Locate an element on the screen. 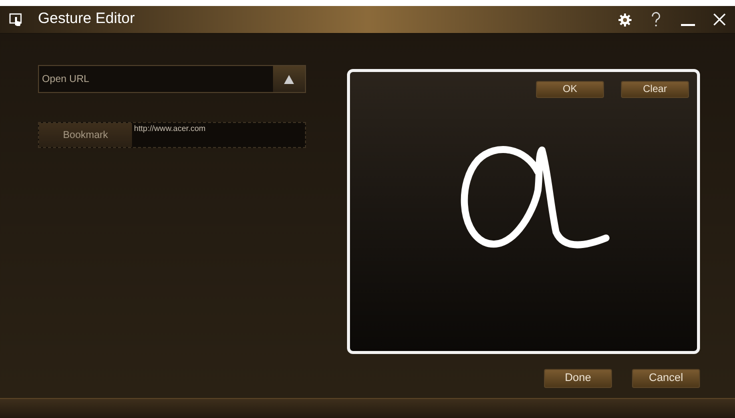 This screenshot has width=735, height=418. close-icon is located at coordinates (719, 19).